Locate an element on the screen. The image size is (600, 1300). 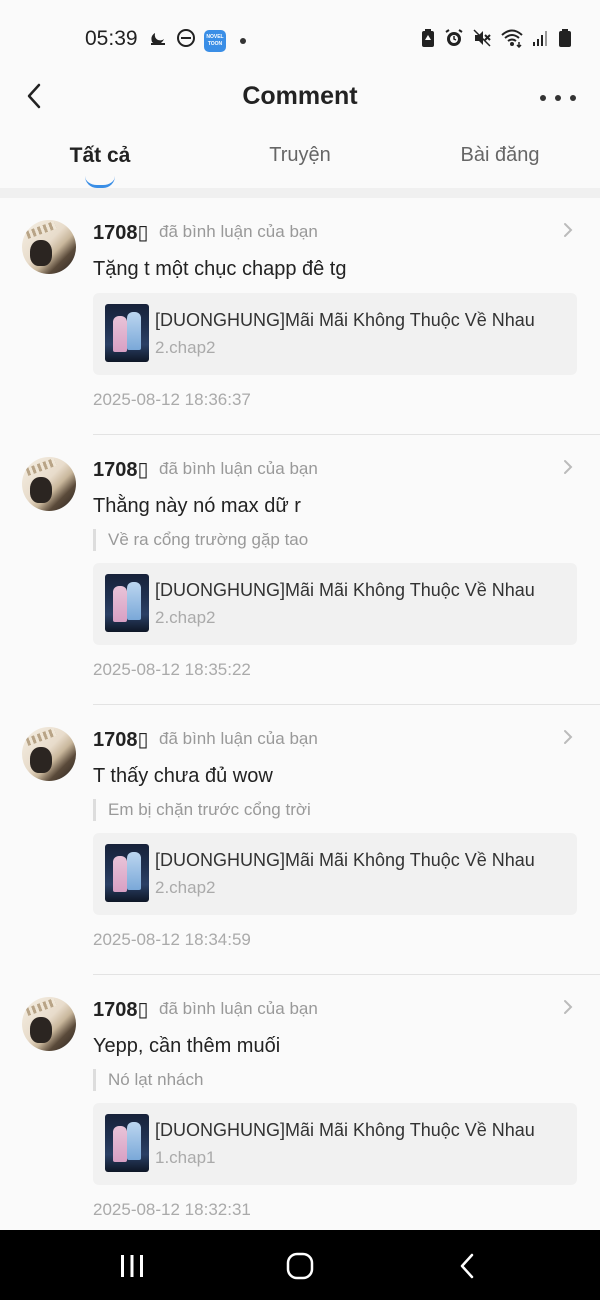
battery-saver-icon is located at coordinates (428, 40).